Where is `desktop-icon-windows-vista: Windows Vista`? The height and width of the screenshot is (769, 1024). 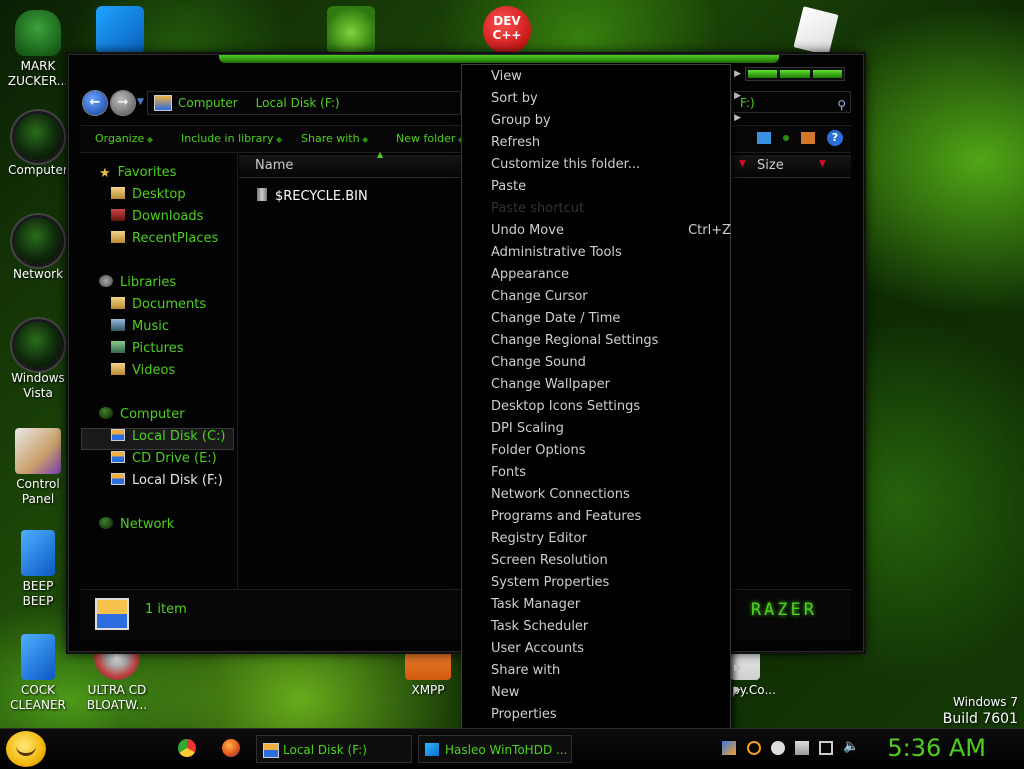 desktop-icon-windows-vista: Windows Vista is located at coordinates (38, 361).